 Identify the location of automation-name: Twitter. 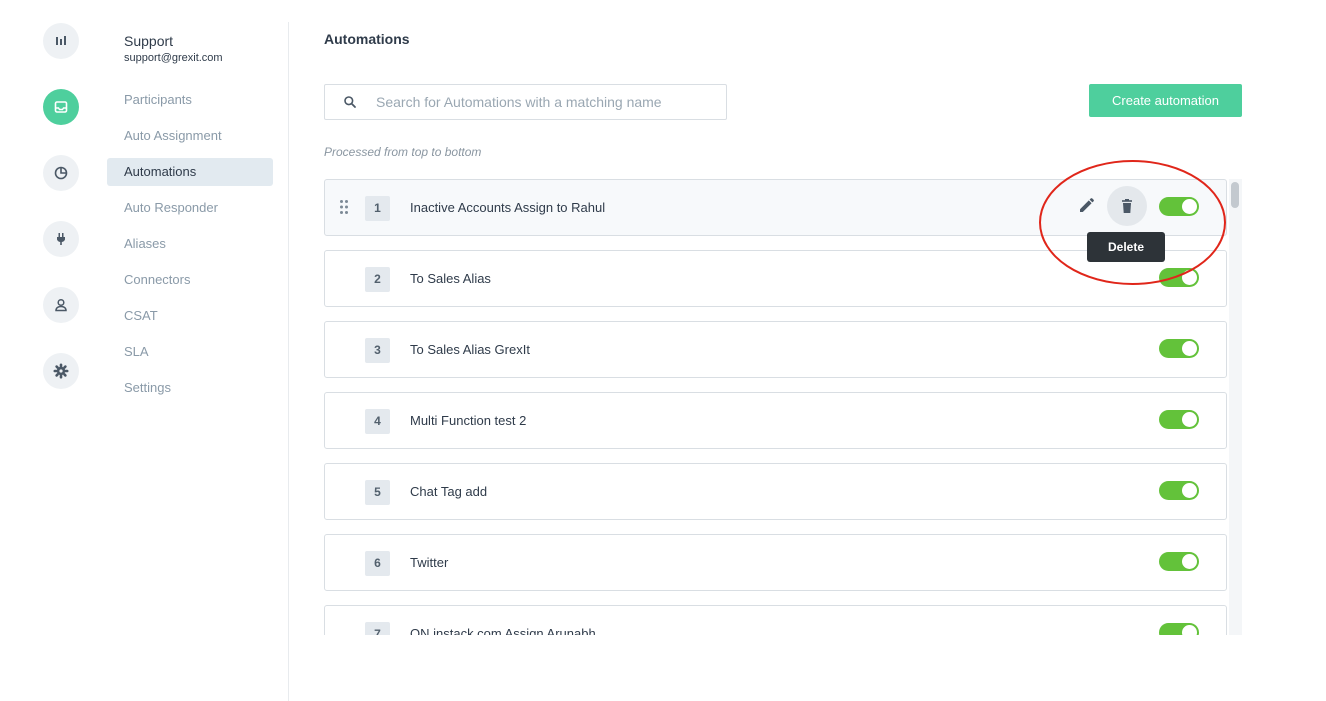
(429, 562).